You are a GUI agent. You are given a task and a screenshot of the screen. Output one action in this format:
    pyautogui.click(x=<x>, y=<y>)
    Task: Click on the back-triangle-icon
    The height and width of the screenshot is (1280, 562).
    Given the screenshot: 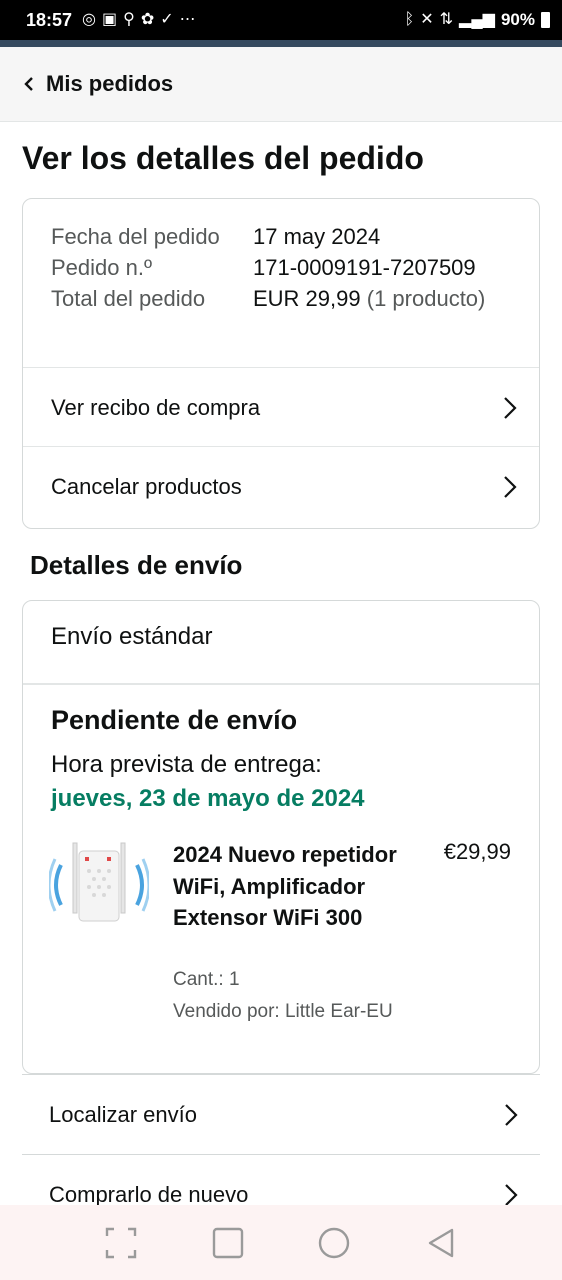 What is the action you would take?
    pyautogui.click(x=440, y=1242)
    